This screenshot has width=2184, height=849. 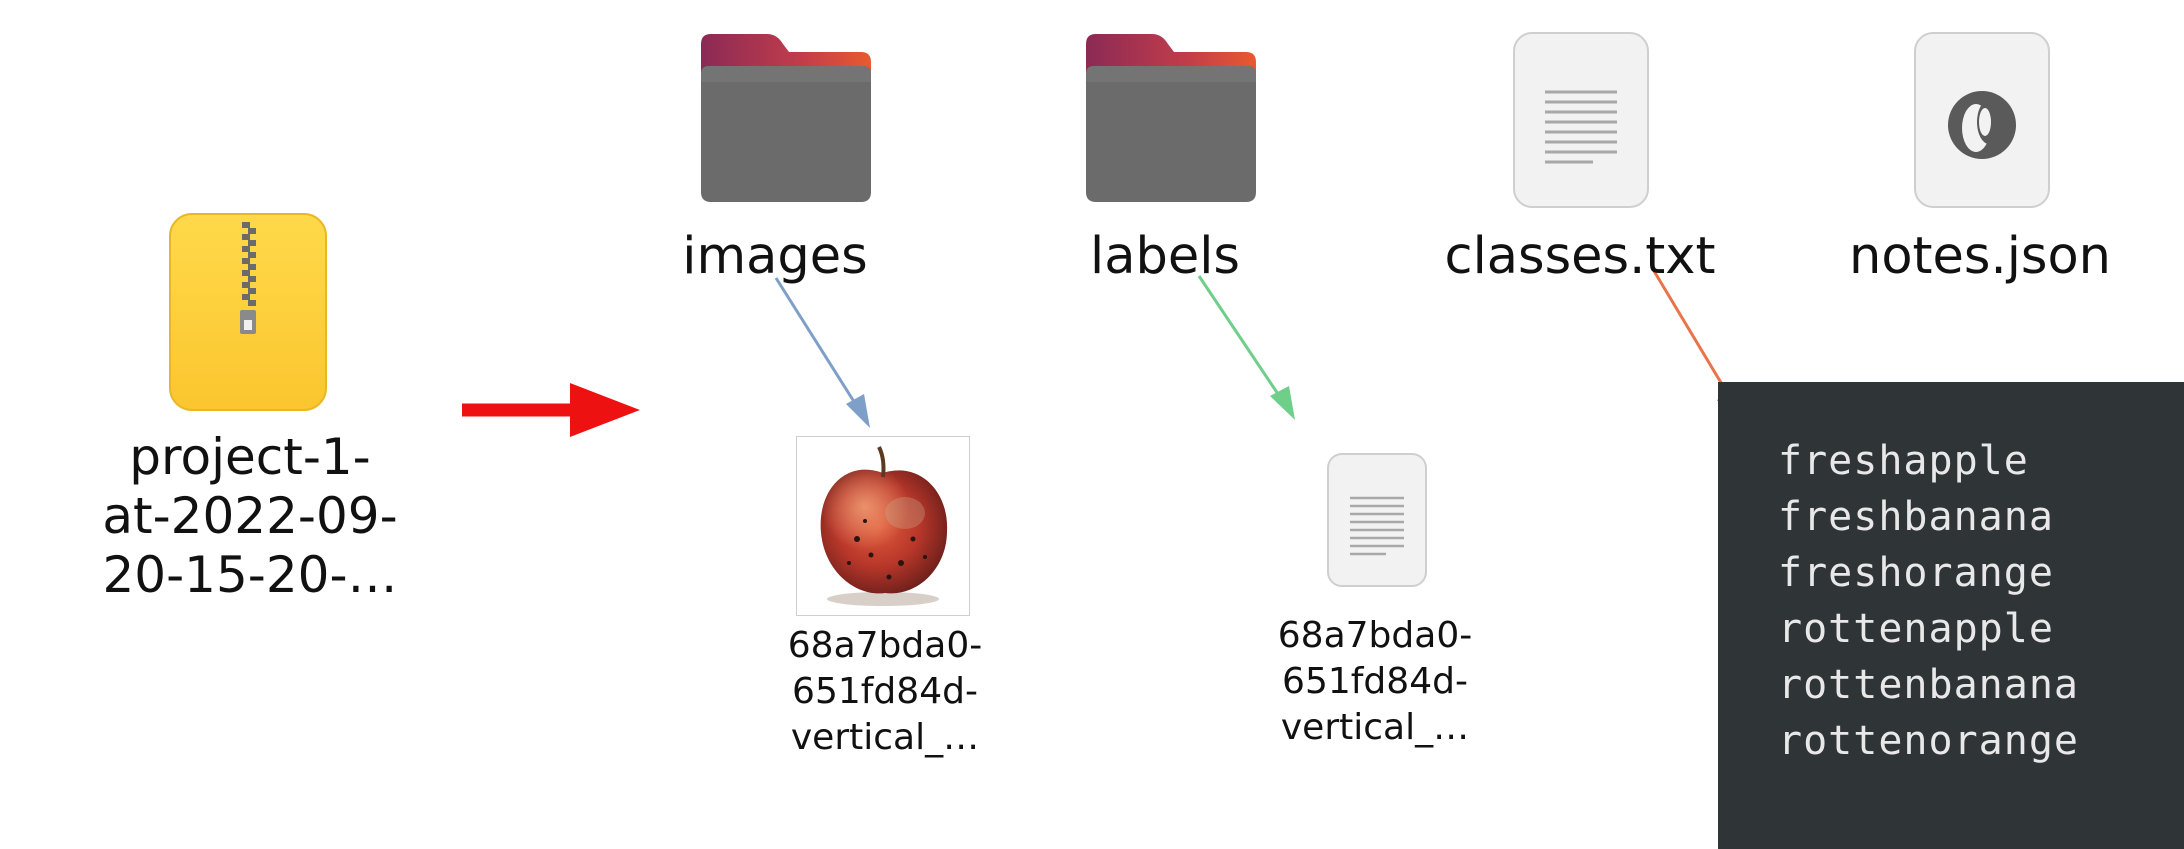 What do you see at coordinates (885, 691) in the screenshot?
I see `image-file-label-line-2: 651fd84d-` at bounding box center [885, 691].